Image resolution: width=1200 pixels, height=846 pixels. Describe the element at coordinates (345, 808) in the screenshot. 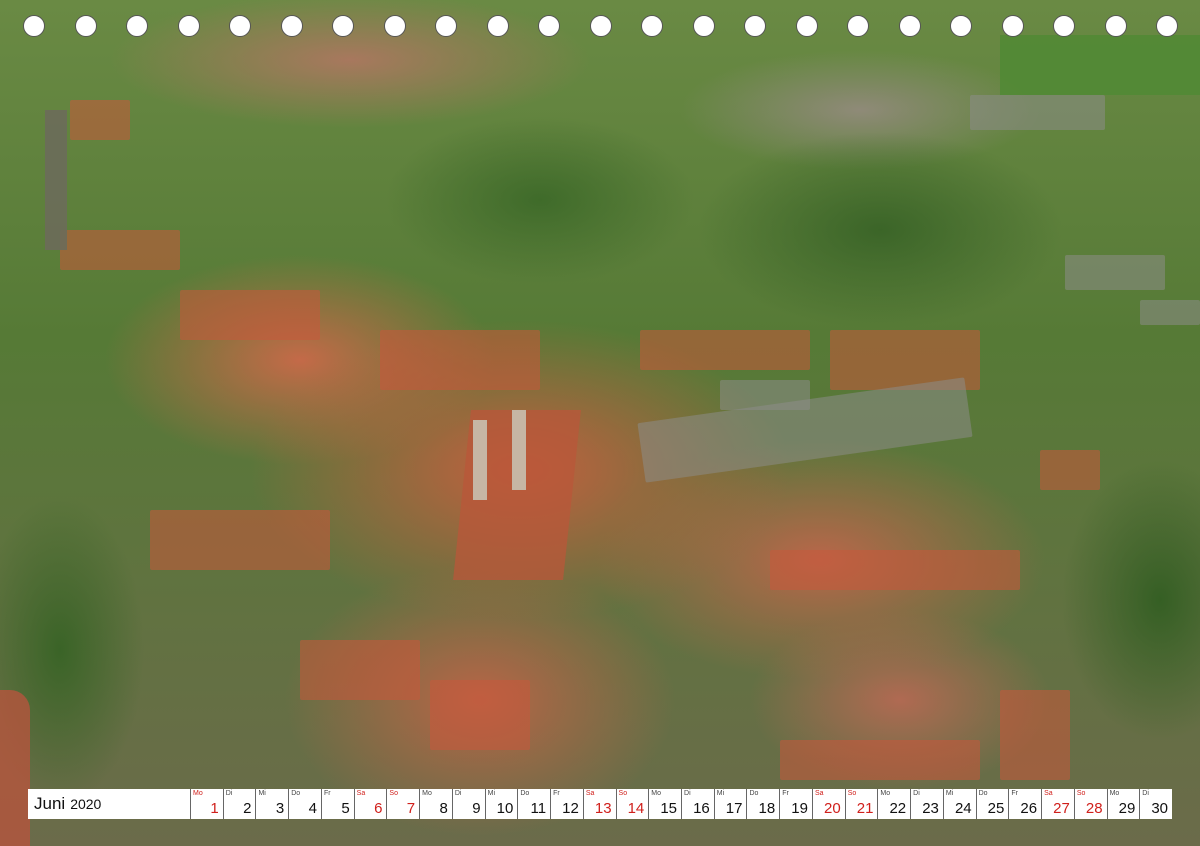

I see `day-number: 5` at that location.